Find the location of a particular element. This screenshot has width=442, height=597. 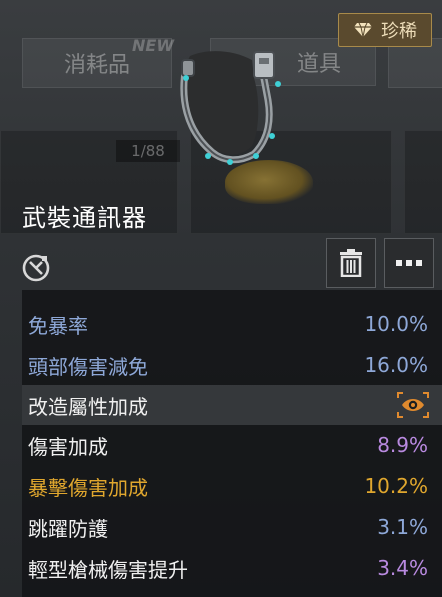

stat-label: 頭部傷害減免 is located at coordinates (88, 366).